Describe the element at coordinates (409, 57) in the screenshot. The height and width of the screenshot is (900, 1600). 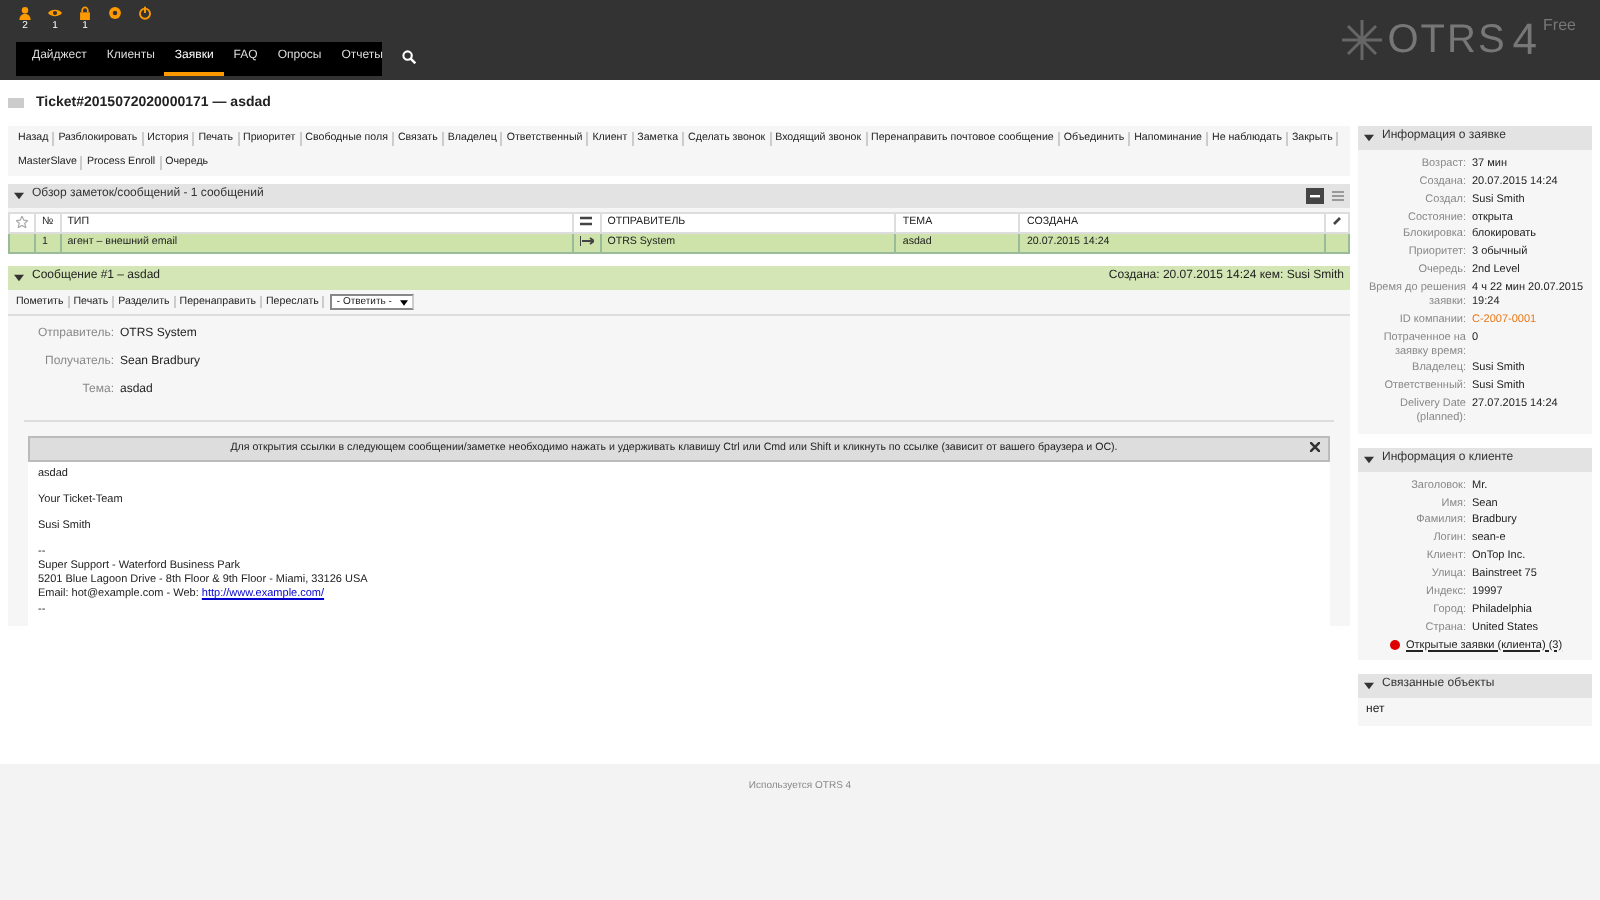
I see `search-icon` at that location.